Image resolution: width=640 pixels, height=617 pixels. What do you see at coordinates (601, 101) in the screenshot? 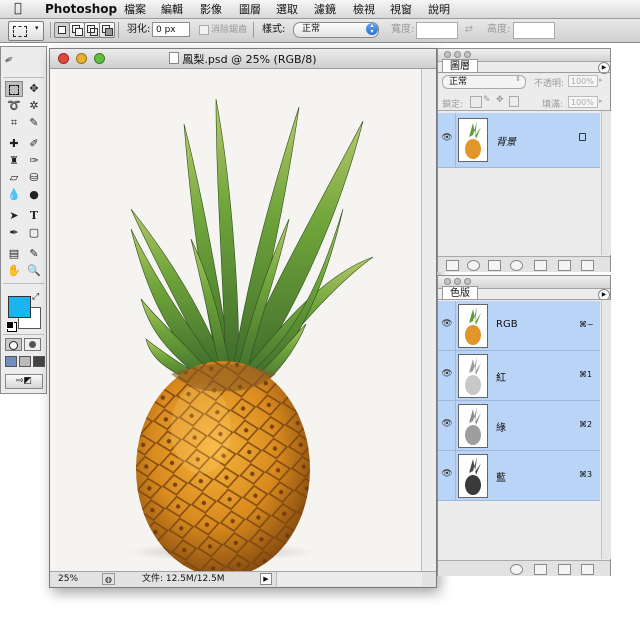
I see `fill-arrow-icon: ▸` at bounding box center [601, 101].